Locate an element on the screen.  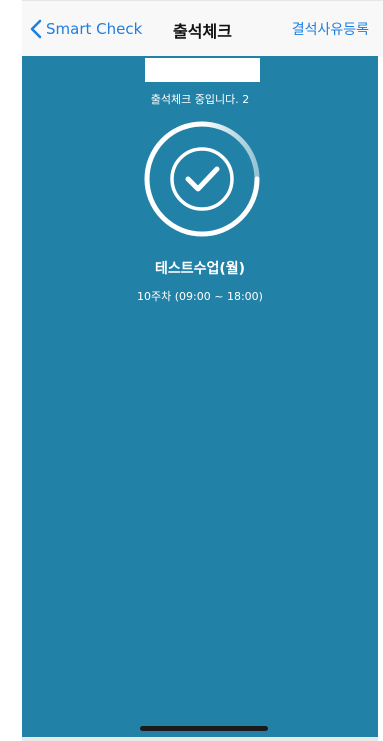
back-button-label: Smart Check is located at coordinates (94, 29).